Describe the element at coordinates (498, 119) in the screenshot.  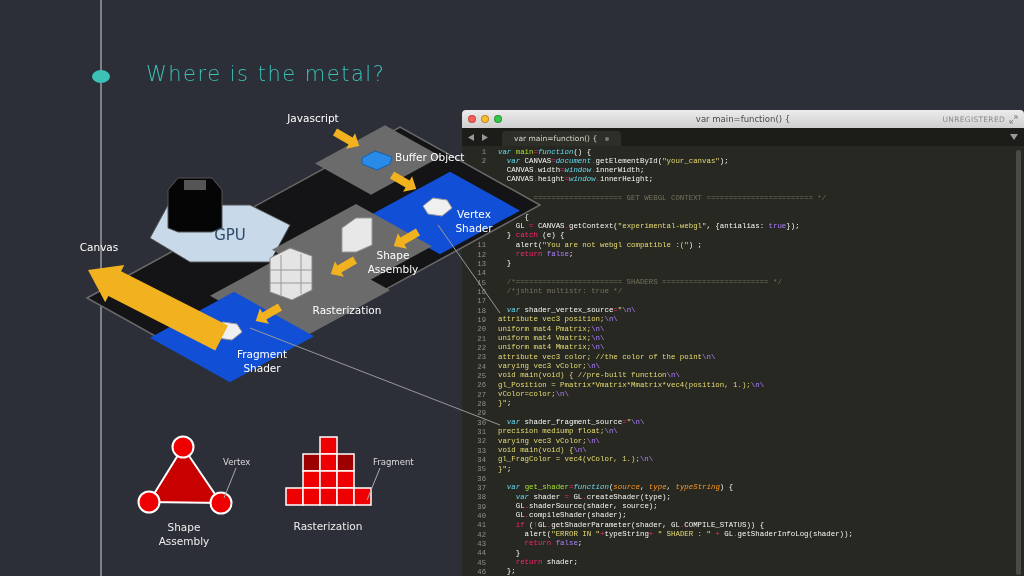
I see `maximize-button` at that location.